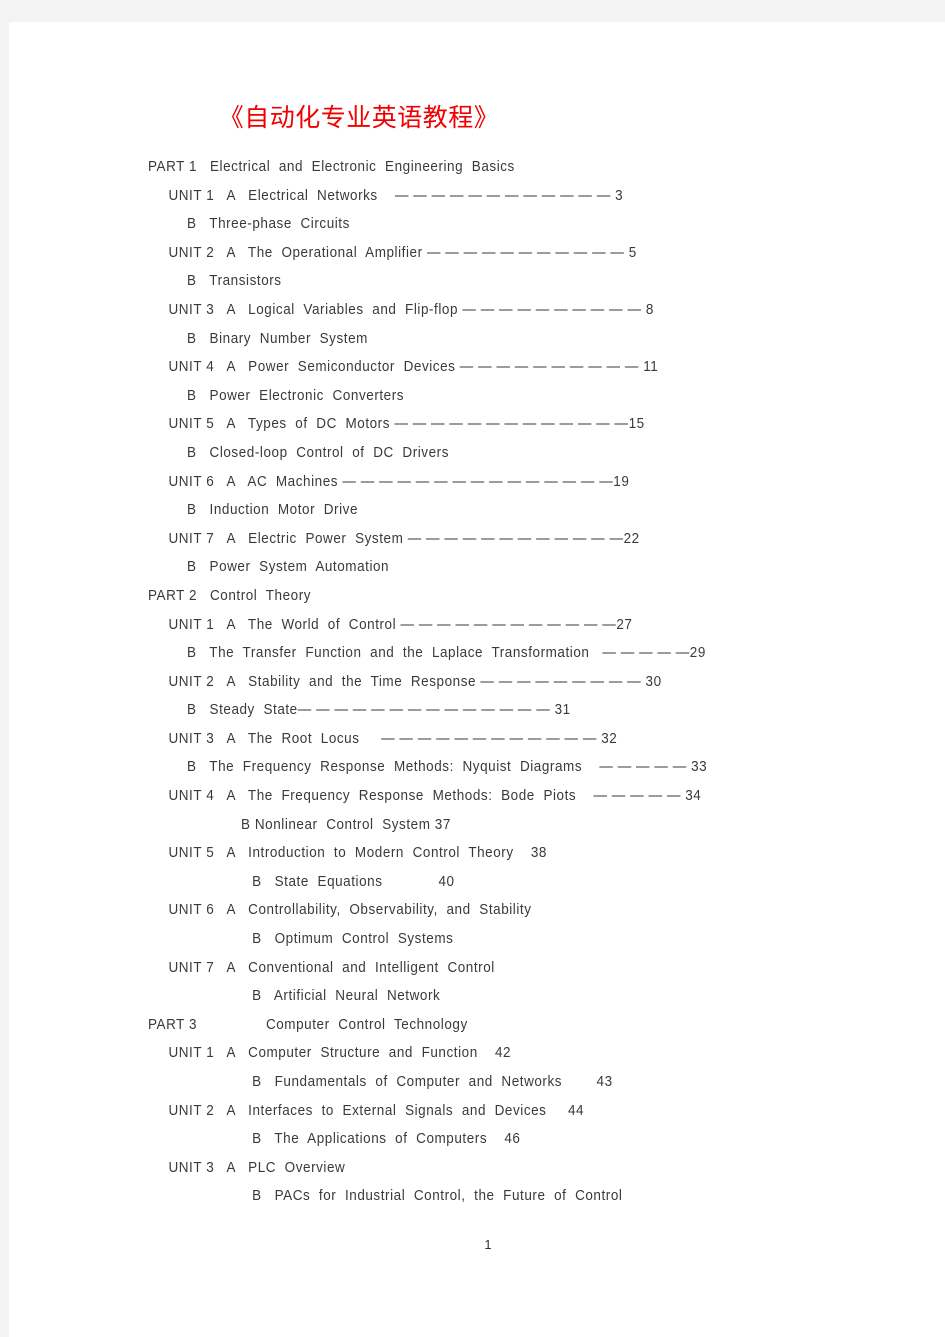 This screenshot has height=1337, width=945. Describe the element at coordinates (501, 224) in the screenshot. I see `toc-entry: B Three-phase Circuits` at that location.